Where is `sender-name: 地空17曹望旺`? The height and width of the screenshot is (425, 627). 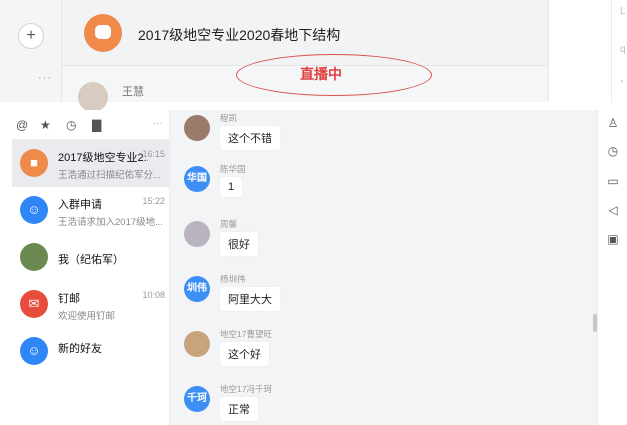 sender-name: 地空17曹望旺 is located at coordinates (246, 334).